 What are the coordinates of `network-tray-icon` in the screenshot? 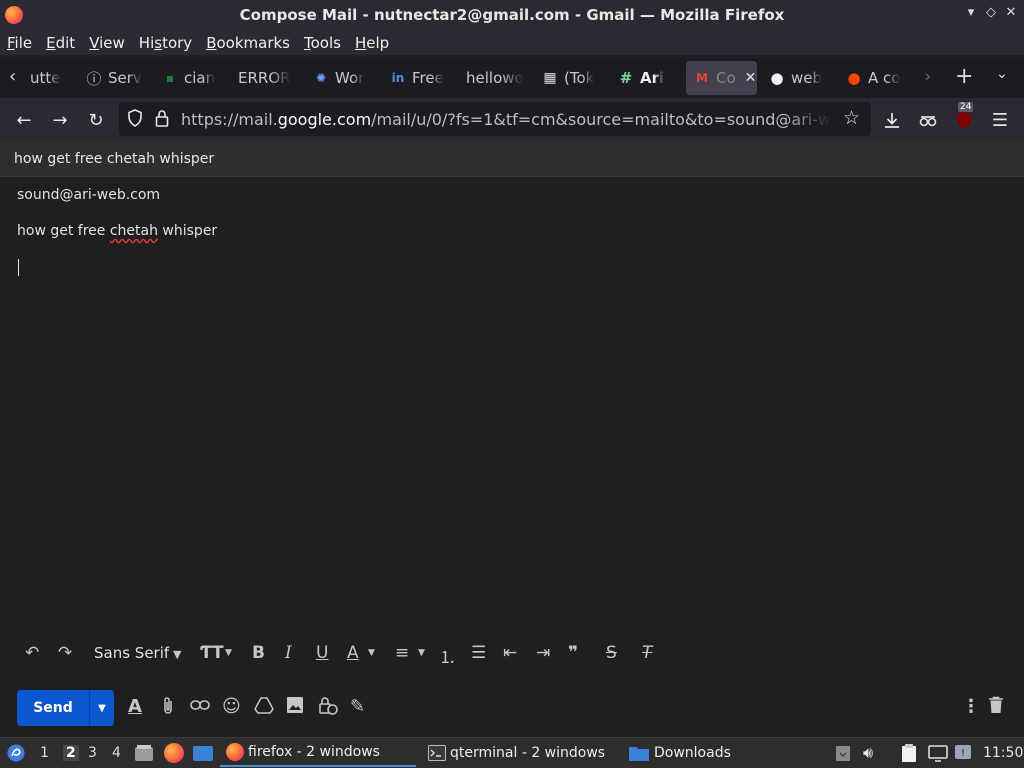 It's located at (938, 753).